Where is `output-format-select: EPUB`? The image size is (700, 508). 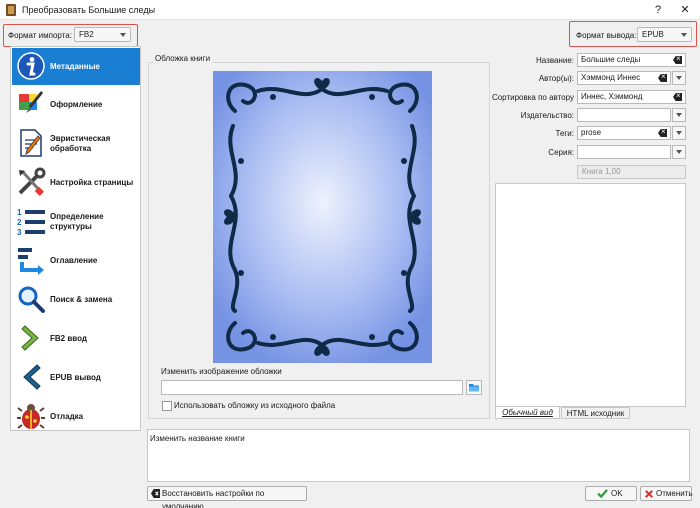
output-format-select: EPUB is located at coordinates (664, 34).